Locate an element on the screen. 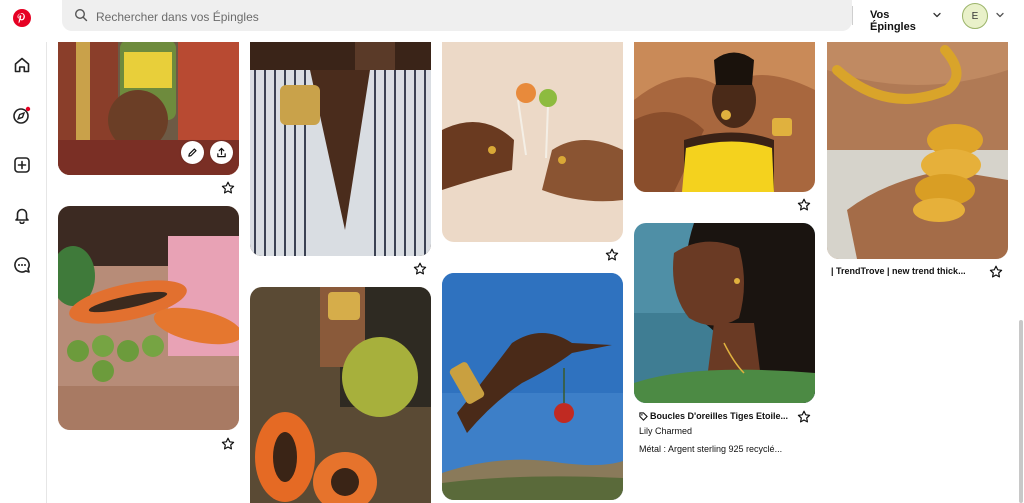  edit-pin-button is located at coordinates (192, 152).